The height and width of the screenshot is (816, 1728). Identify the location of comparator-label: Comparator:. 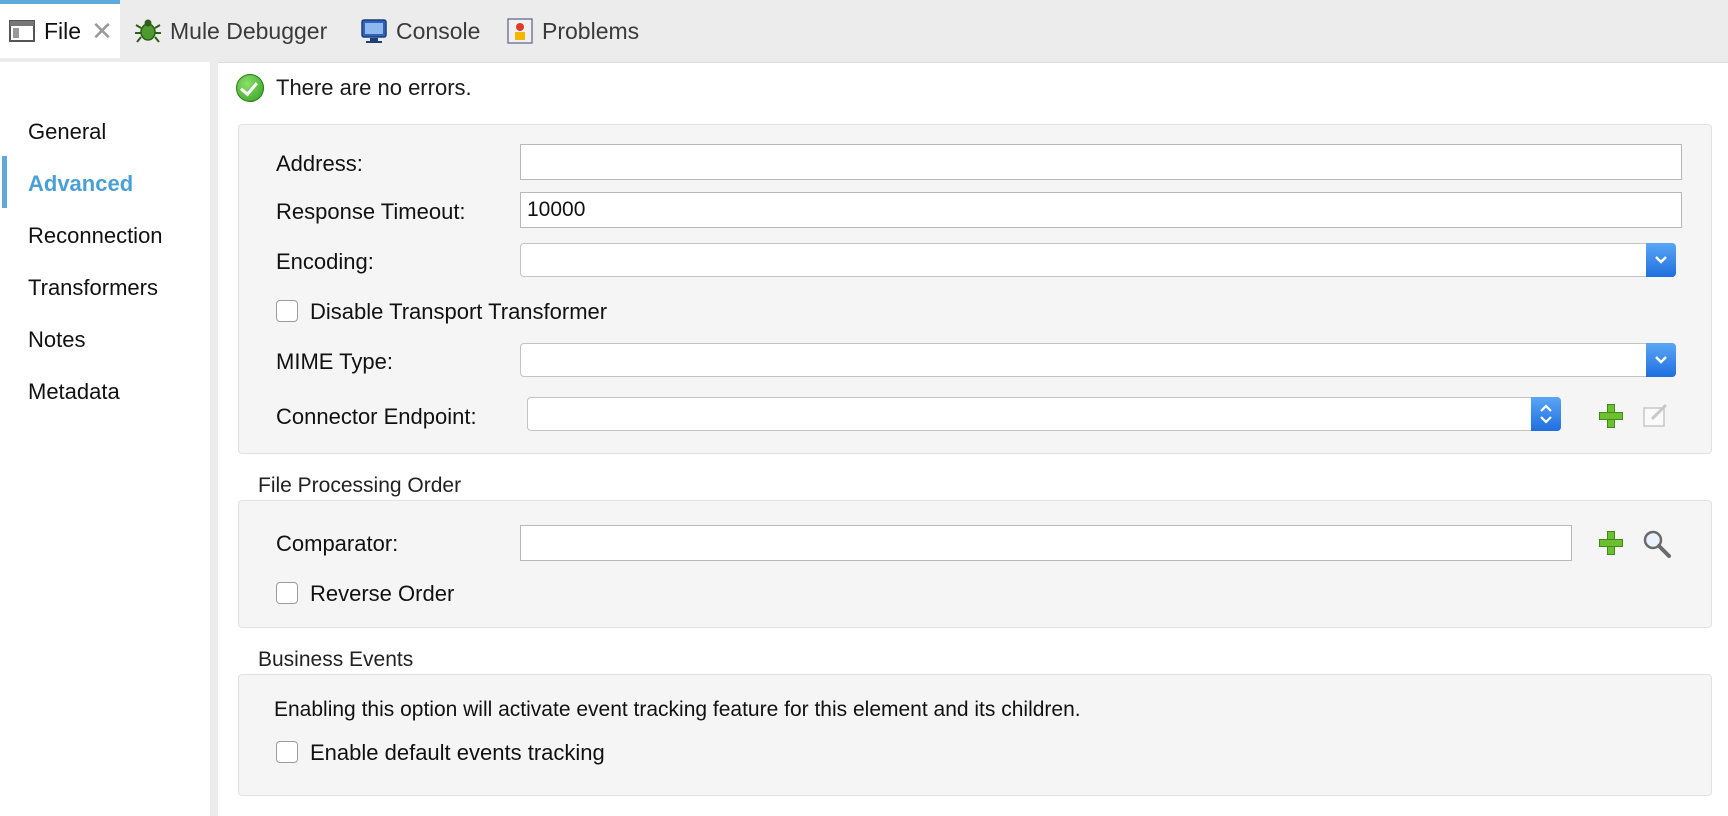
(337, 543).